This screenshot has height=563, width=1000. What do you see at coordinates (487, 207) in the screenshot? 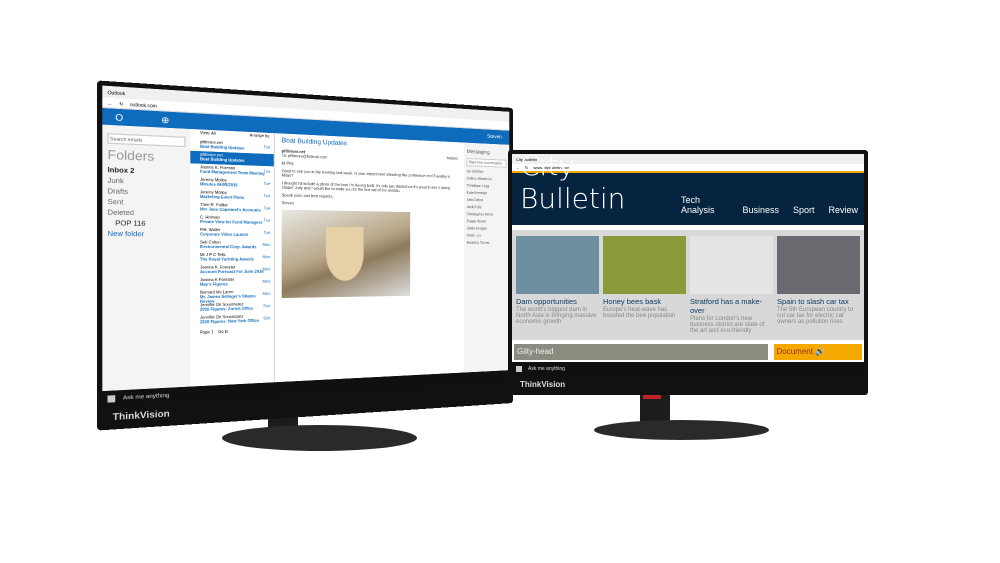
I see `contact: Jack Falls` at bounding box center [487, 207].